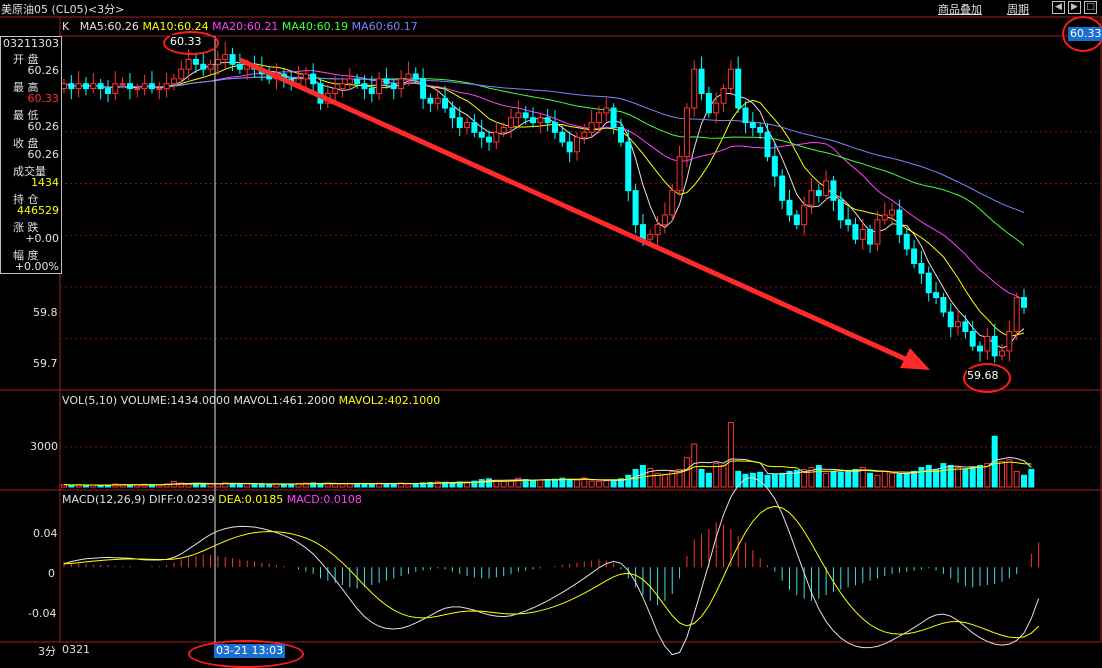 The image size is (1102, 668). I want to click on macd-tick: 0.04, so click(45, 533).